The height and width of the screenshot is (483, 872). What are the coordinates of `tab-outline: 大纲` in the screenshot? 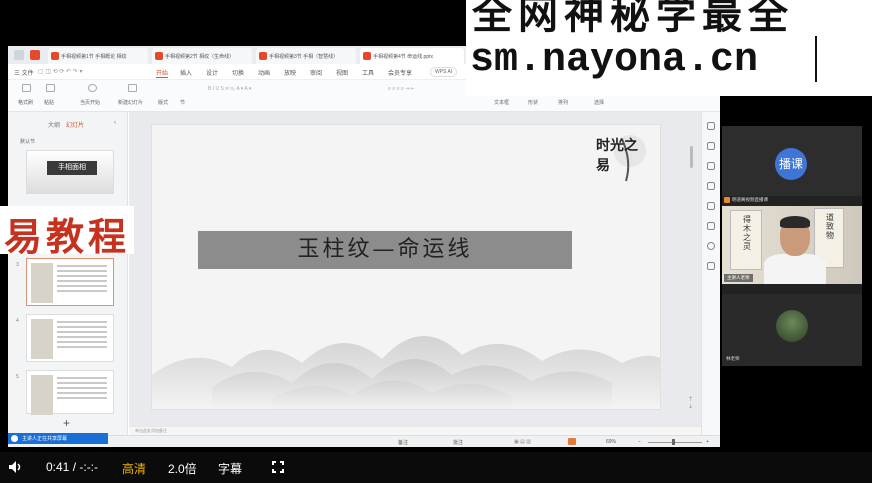 It's located at (54, 124).